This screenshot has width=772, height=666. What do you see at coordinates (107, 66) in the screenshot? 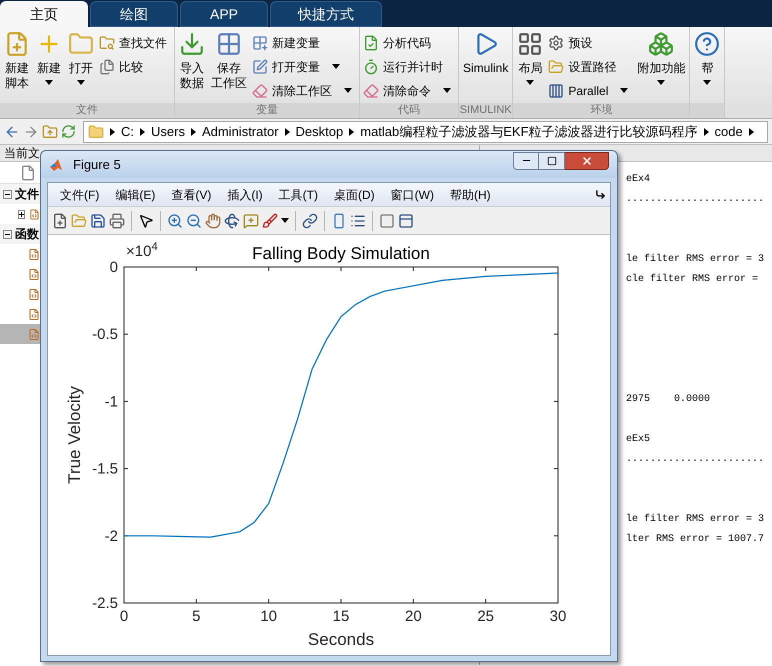
I see `documents-icon` at bounding box center [107, 66].